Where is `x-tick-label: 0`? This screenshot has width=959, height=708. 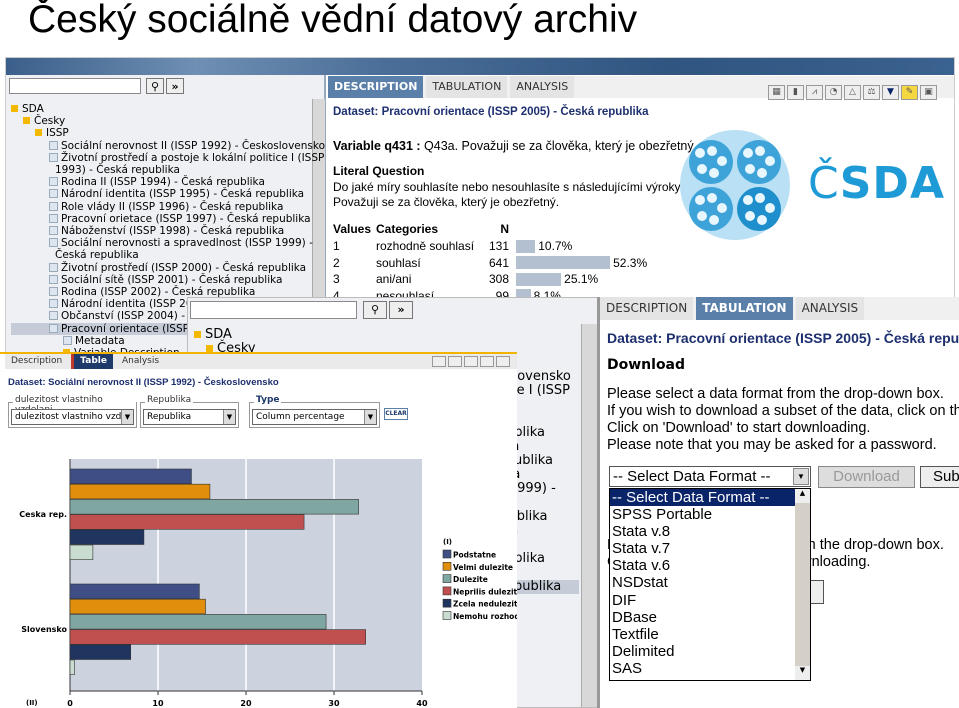 x-tick-label: 0 is located at coordinates (70, 703).